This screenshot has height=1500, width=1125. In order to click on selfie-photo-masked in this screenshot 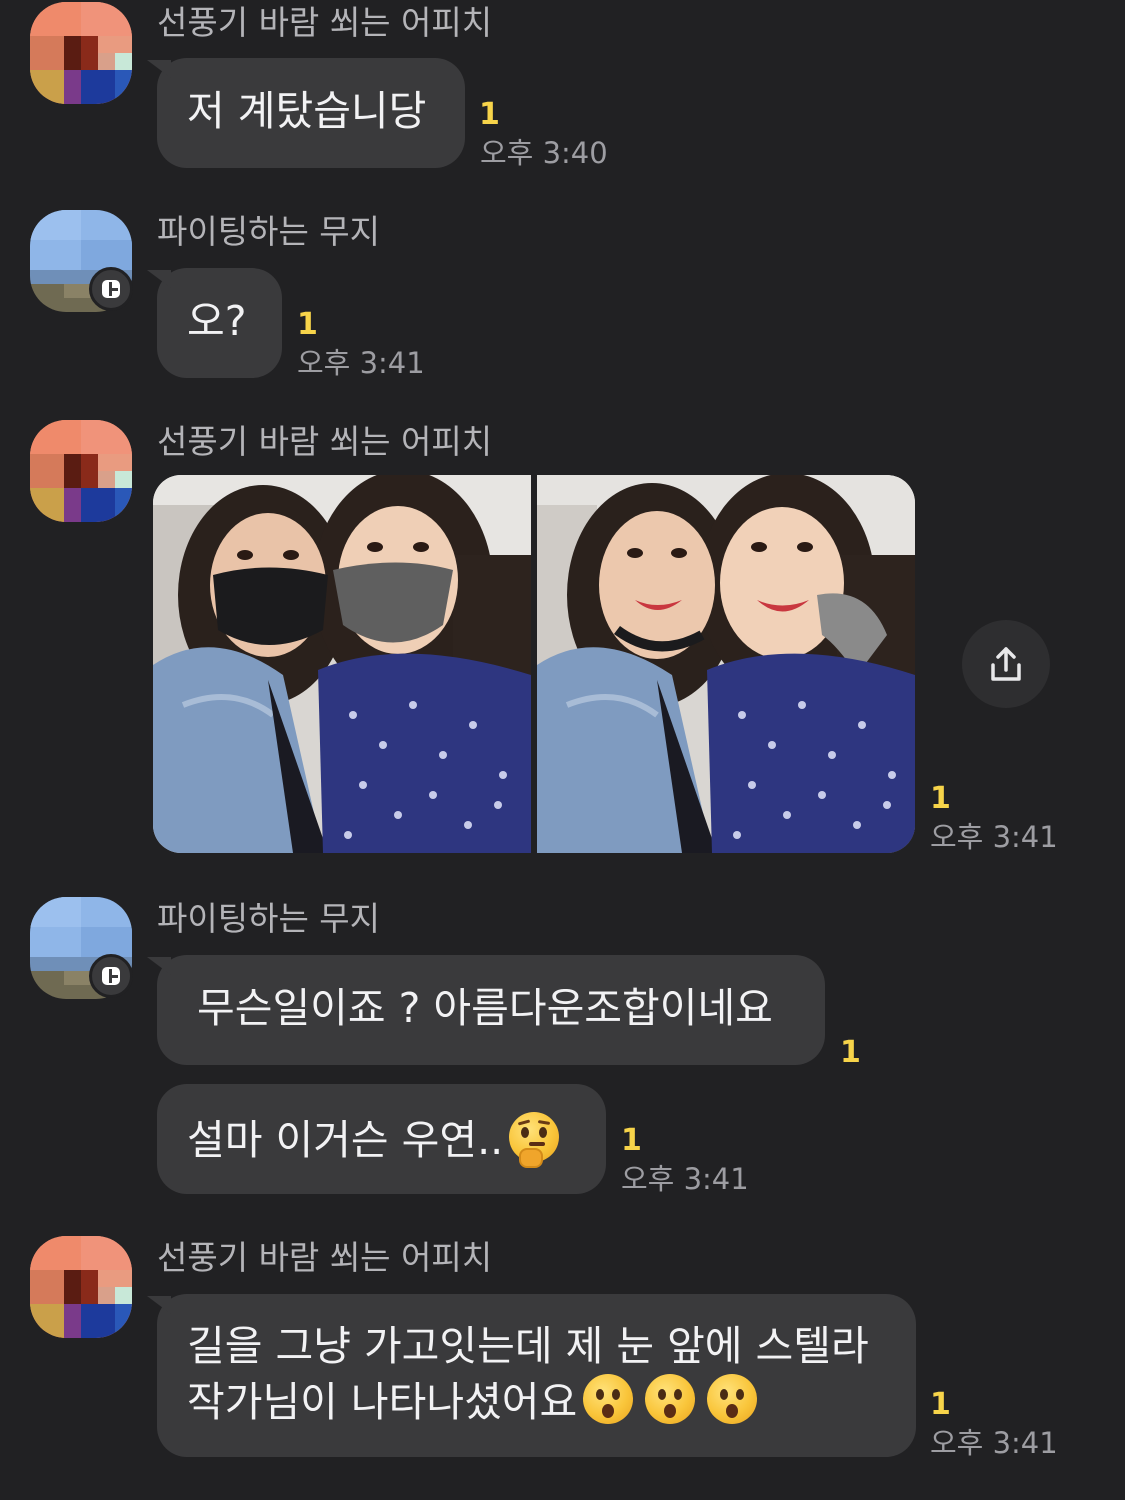, I will do `click(342, 664)`.